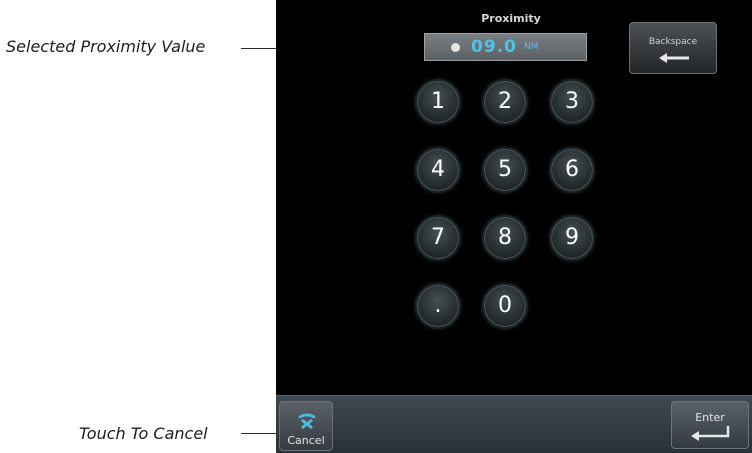 The image size is (752, 453). I want to click on cancel-label: Cancel, so click(306, 440).